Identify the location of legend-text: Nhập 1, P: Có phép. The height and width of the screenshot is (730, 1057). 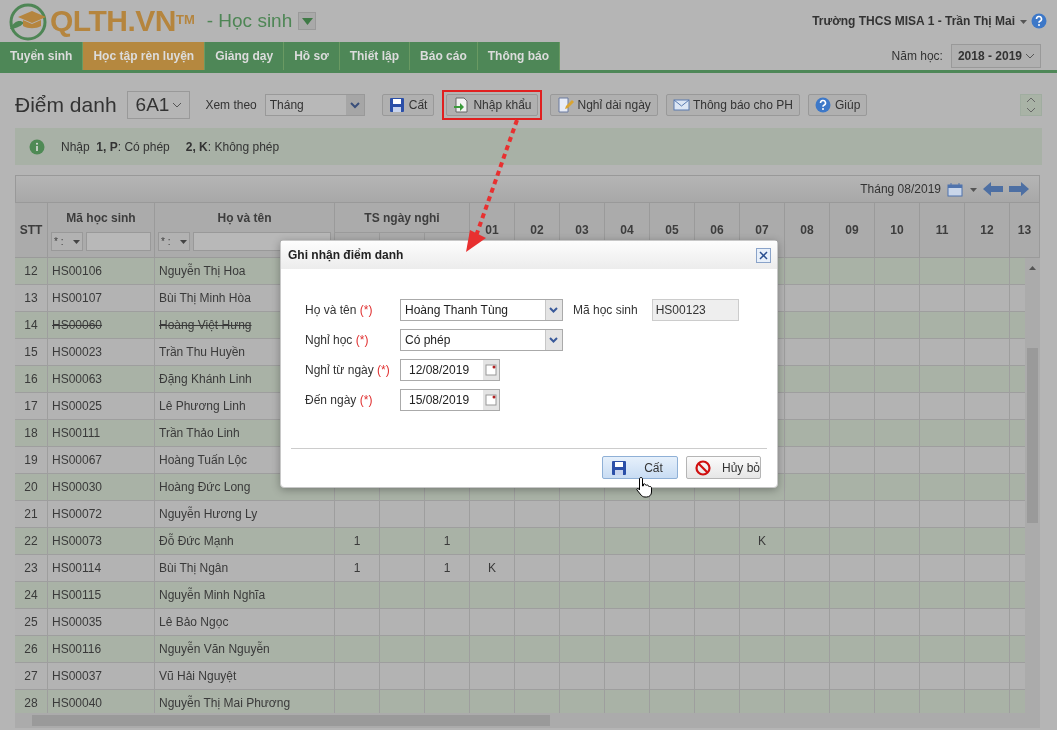
(115, 147).